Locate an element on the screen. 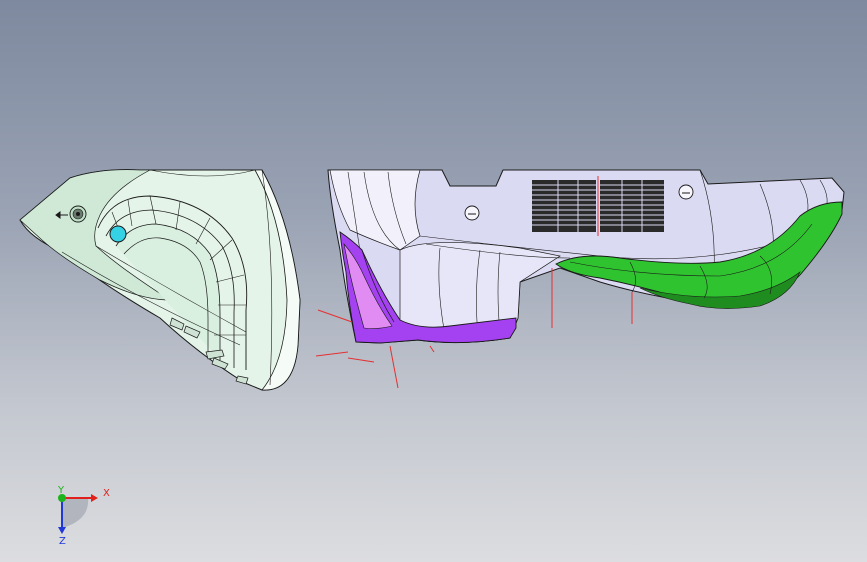  cyan-hole-icon is located at coordinates (118, 234).